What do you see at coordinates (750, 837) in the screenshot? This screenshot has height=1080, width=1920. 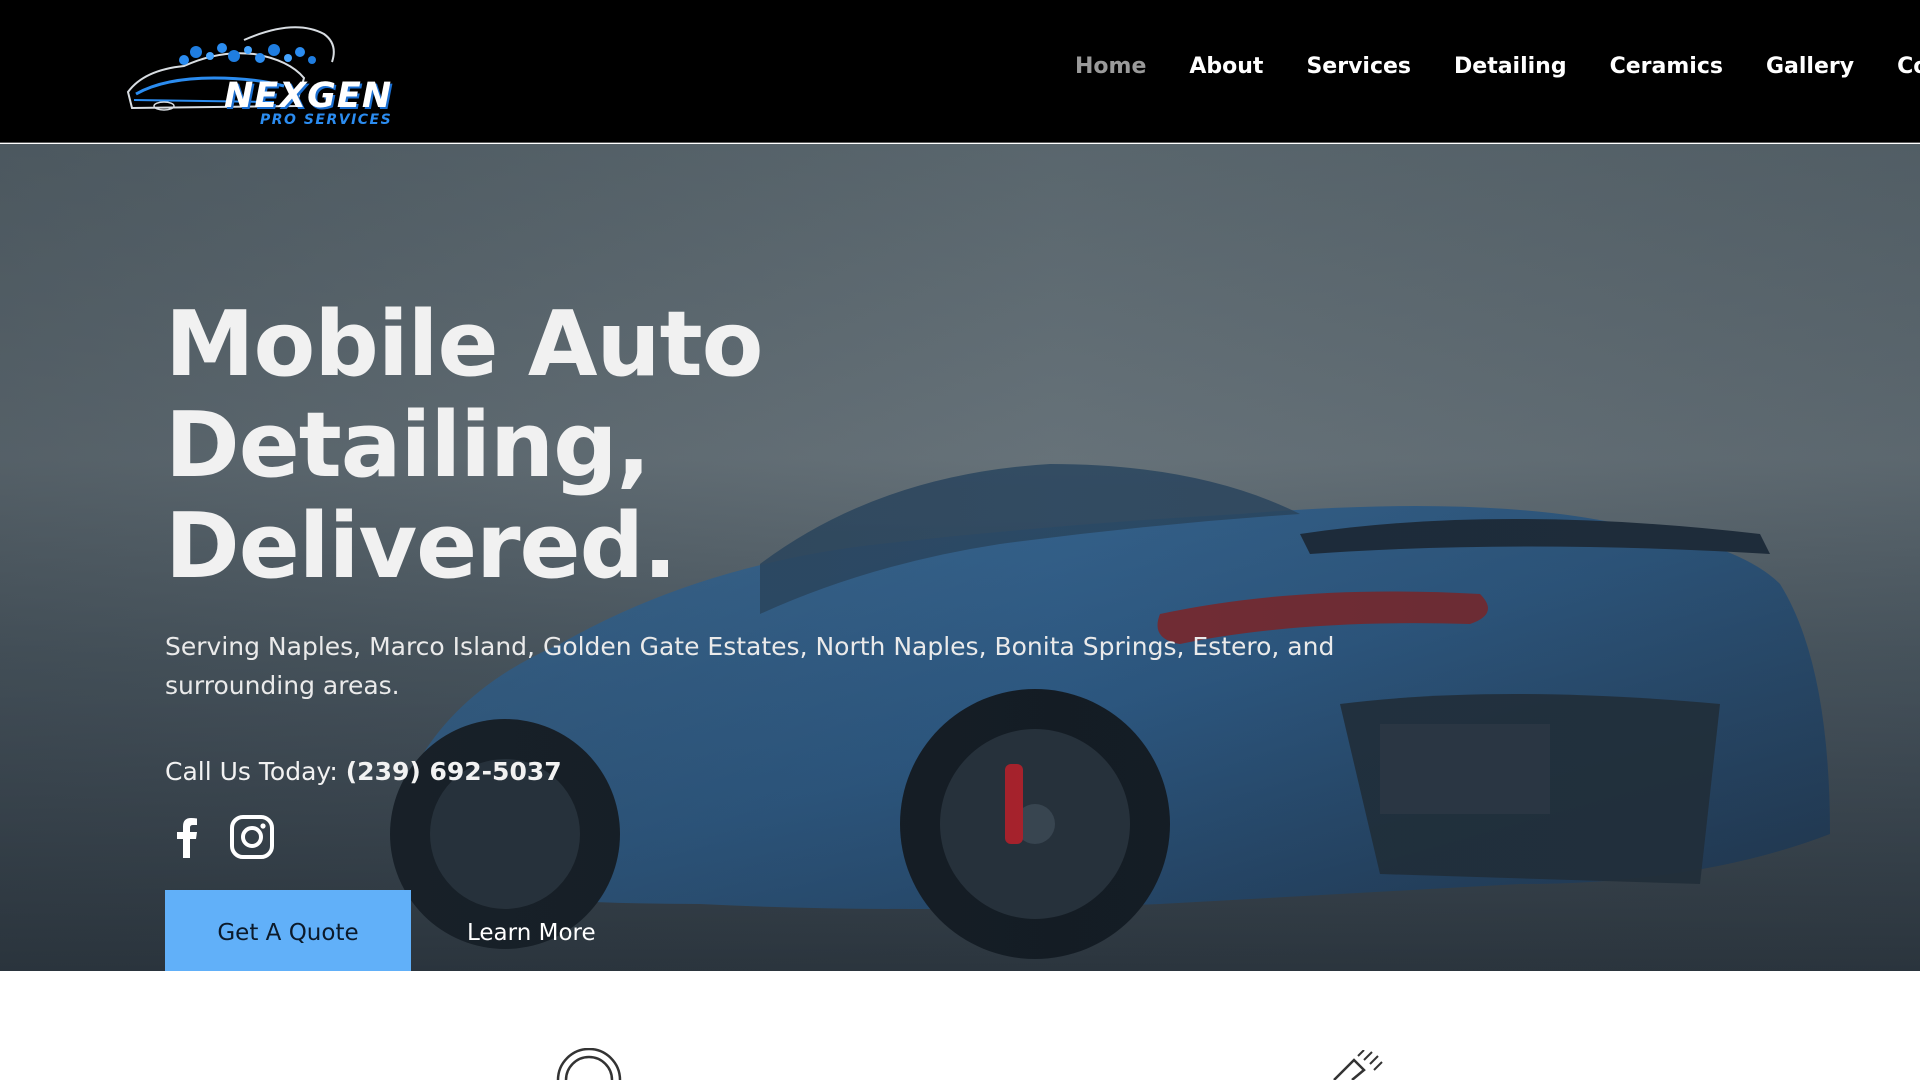 I see `social-links` at bounding box center [750, 837].